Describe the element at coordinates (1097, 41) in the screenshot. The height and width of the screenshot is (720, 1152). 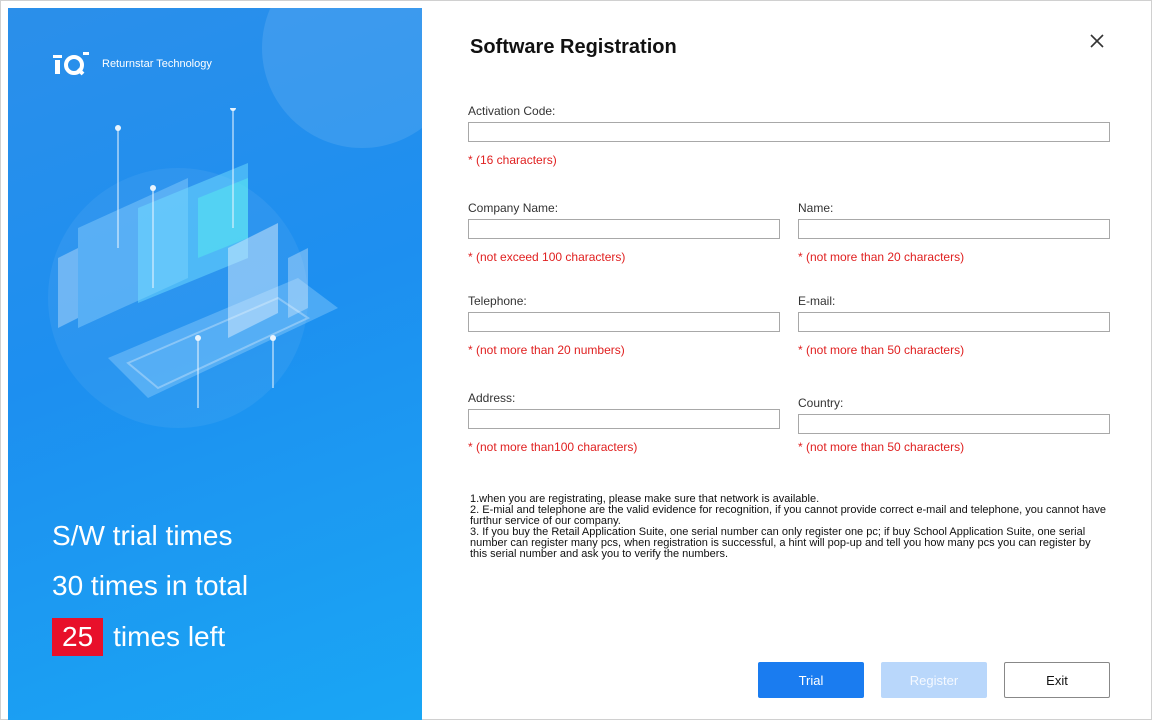
I see `close-icon` at that location.